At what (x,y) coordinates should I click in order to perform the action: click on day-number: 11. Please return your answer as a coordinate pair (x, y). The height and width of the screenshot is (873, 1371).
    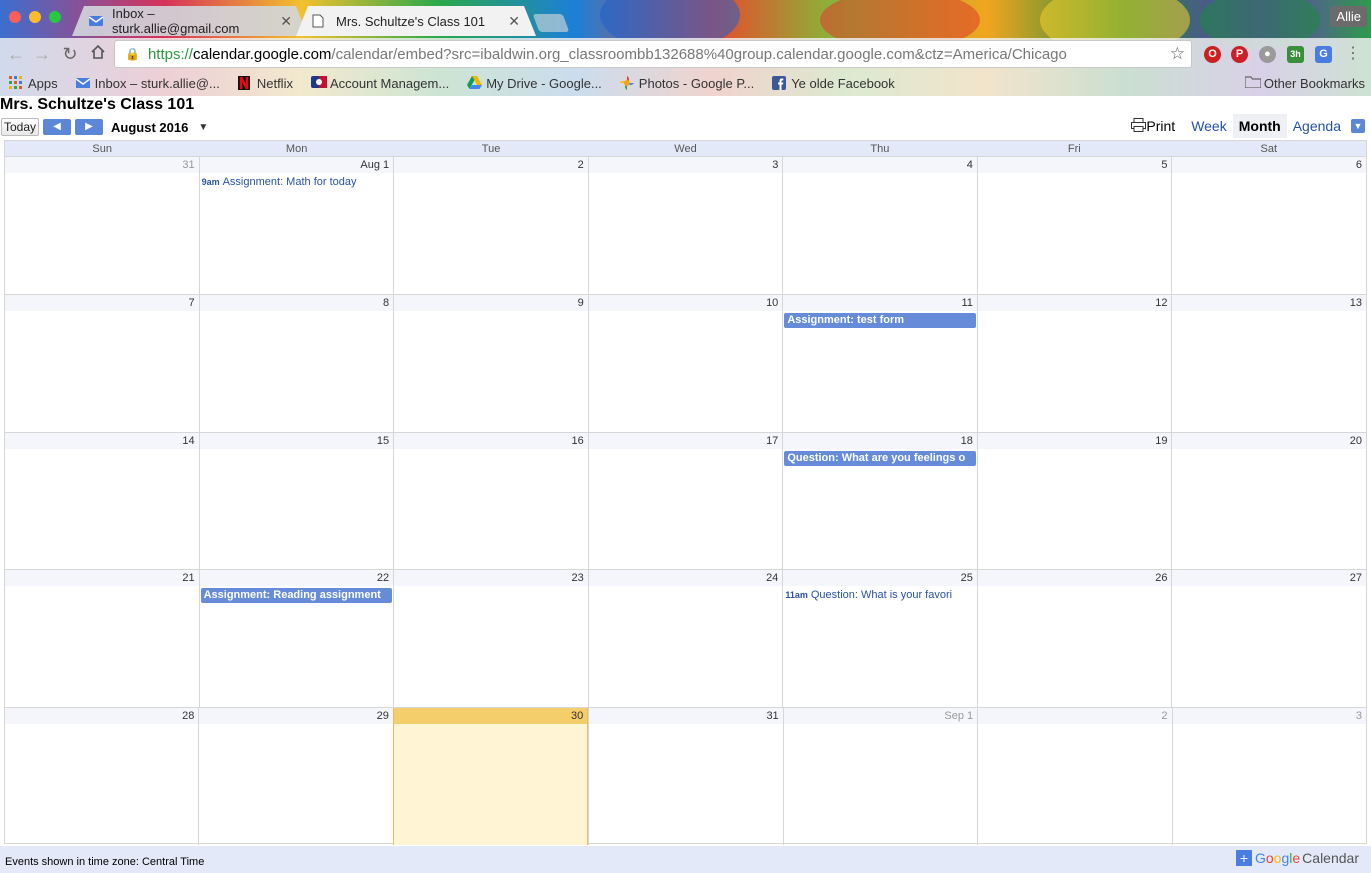
    Looking at the image, I should click on (880, 303).